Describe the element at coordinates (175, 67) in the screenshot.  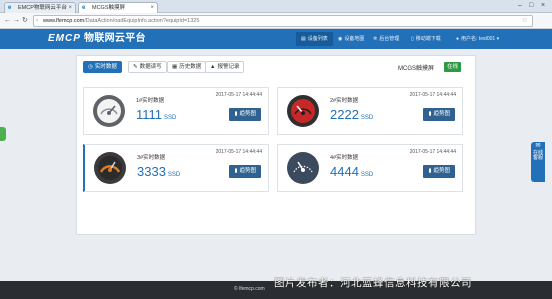
I see `table-icon: ▦` at that location.